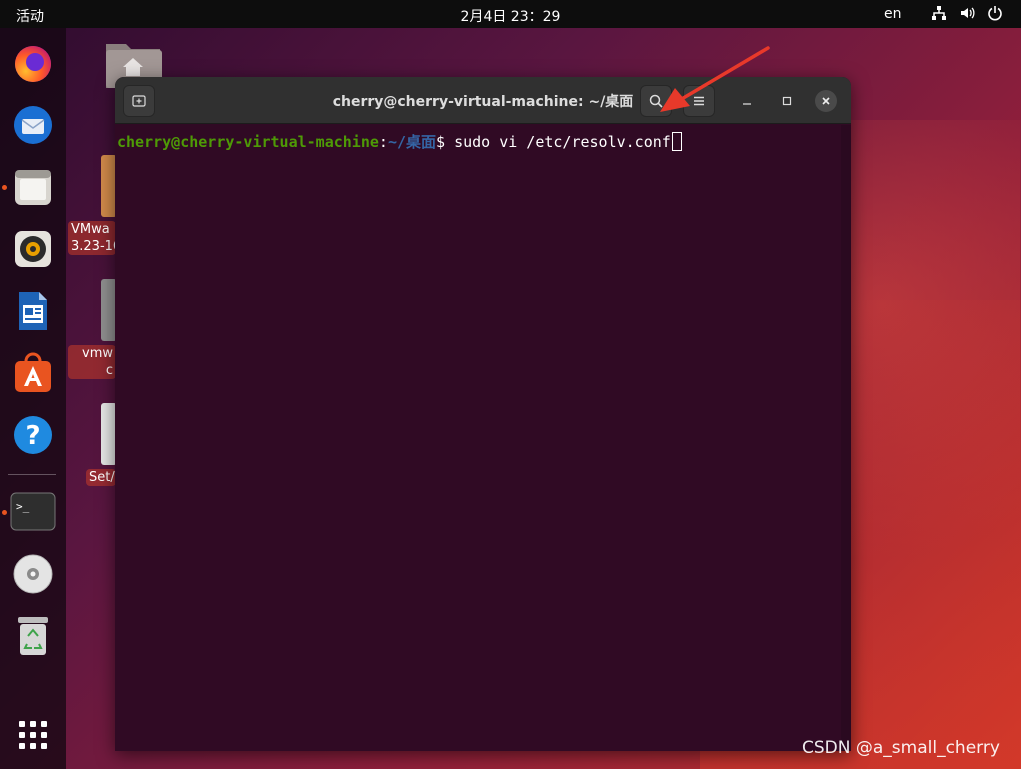 This screenshot has height=769, width=1021. Describe the element at coordinates (715, 79) in the screenshot. I see `annotation-arrow-icon` at that location.